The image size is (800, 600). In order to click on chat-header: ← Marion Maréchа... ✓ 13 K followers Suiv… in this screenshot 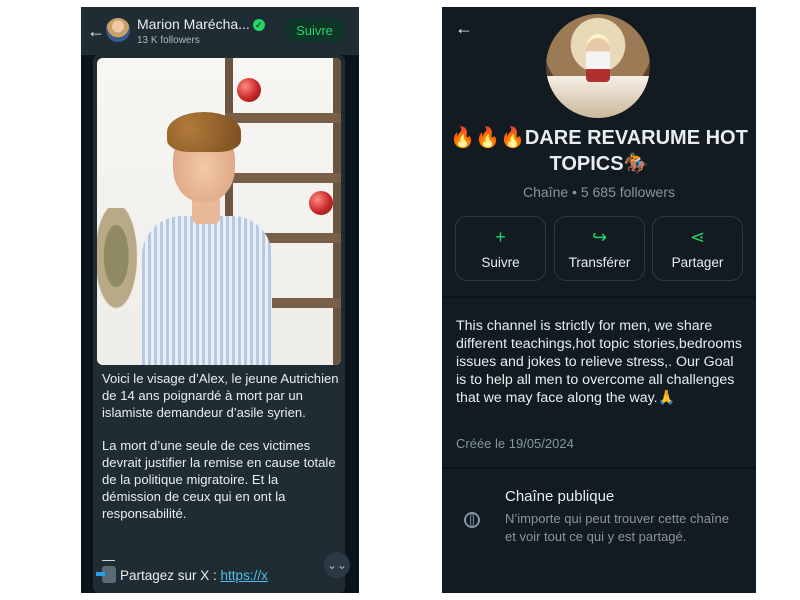, I will do `click(220, 31)`.